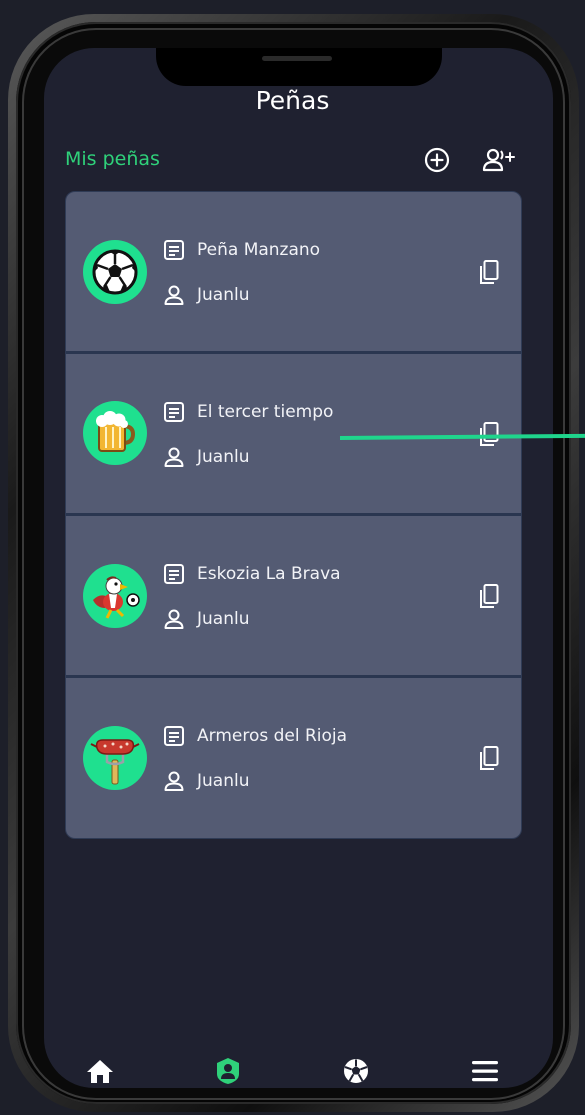 Image resolution: width=585 pixels, height=1115 pixels. I want to click on pena-name: Eskozia La Brava, so click(269, 574).